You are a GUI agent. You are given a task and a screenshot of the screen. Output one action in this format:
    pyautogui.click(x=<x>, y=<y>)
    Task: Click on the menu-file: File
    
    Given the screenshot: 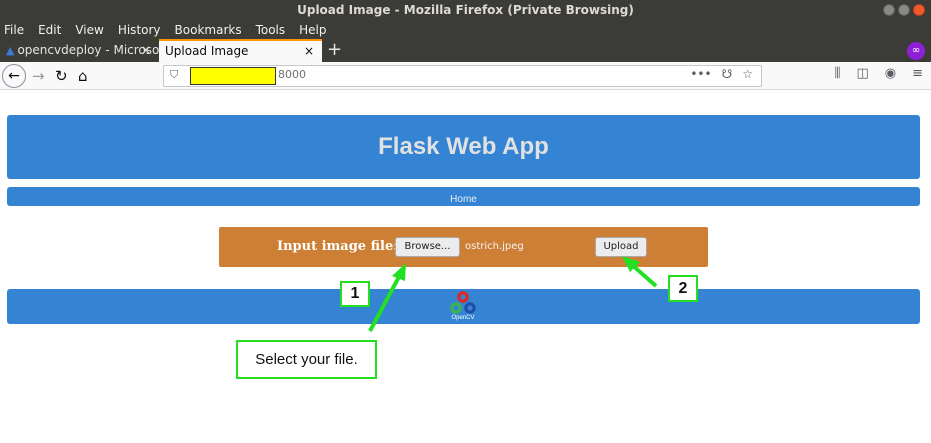 What is the action you would take?
    pyautogui.click(x=14, y=30)
    